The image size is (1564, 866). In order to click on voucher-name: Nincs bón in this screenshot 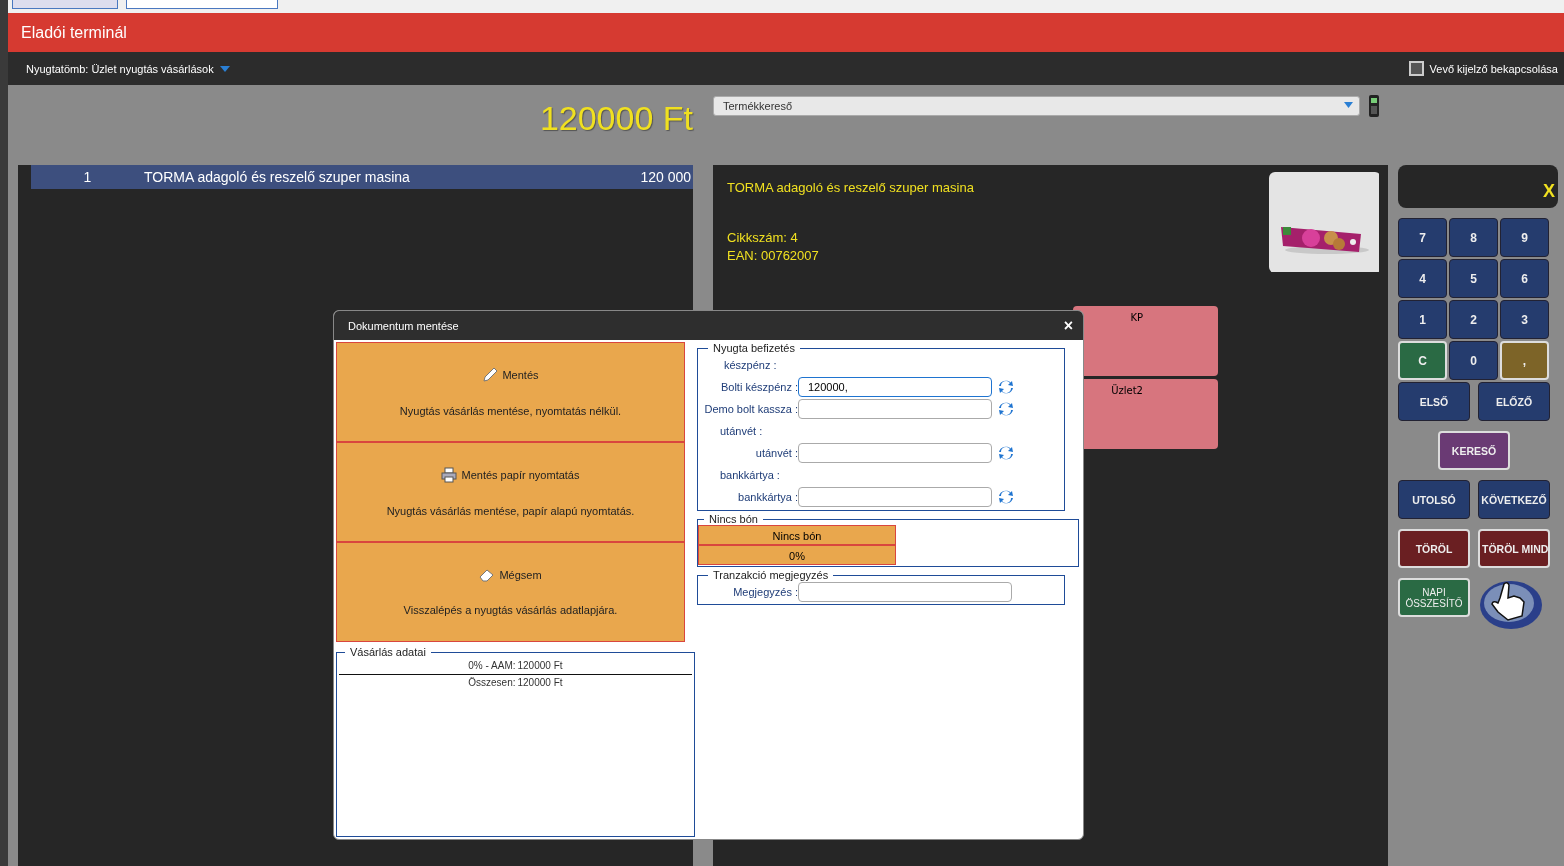, I will do `click(797, 535)`.